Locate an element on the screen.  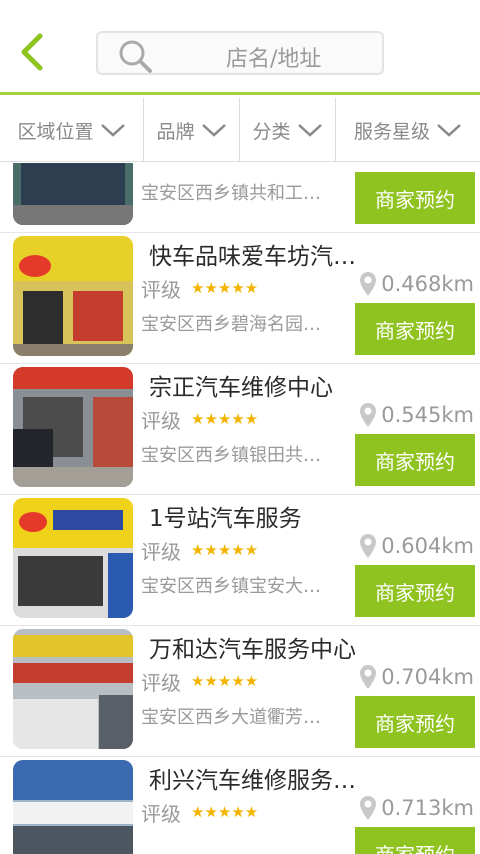
distance-text: 0.704km is located at coordinates (427, 677).